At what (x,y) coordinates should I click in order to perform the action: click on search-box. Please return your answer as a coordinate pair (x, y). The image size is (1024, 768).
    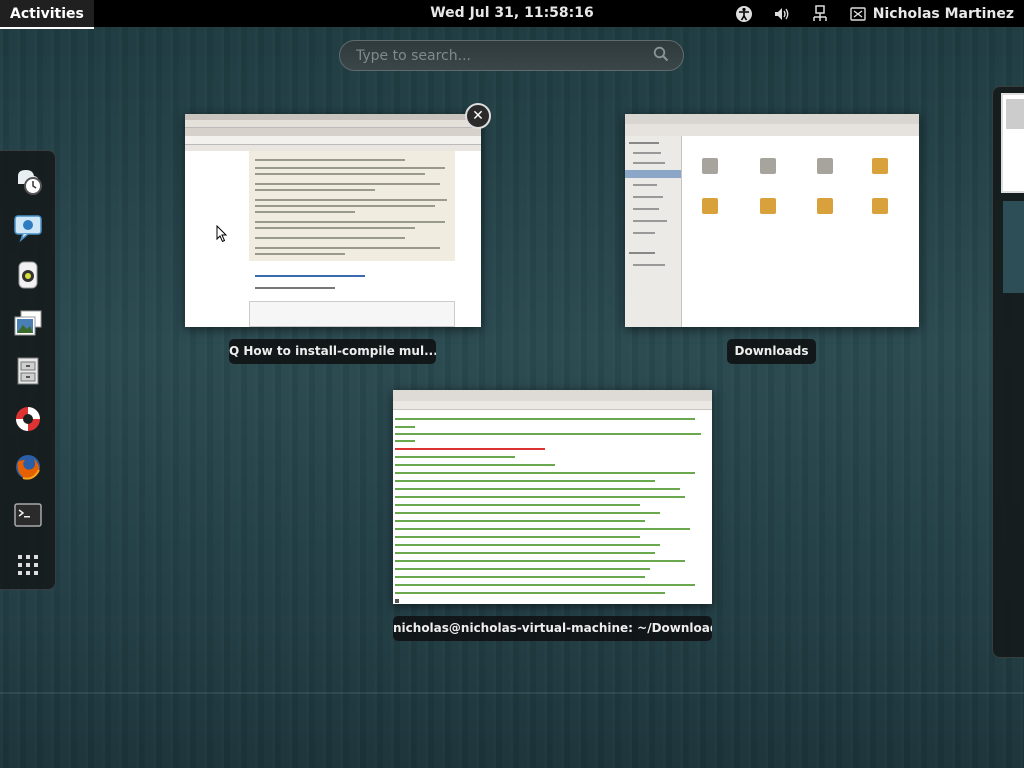
    Looking at the image, I should click on (511, 55).